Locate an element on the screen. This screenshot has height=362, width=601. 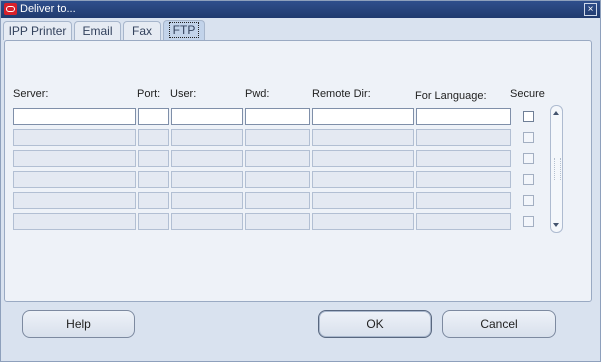
language-header: For Language: is located at coordinates (451, 96).